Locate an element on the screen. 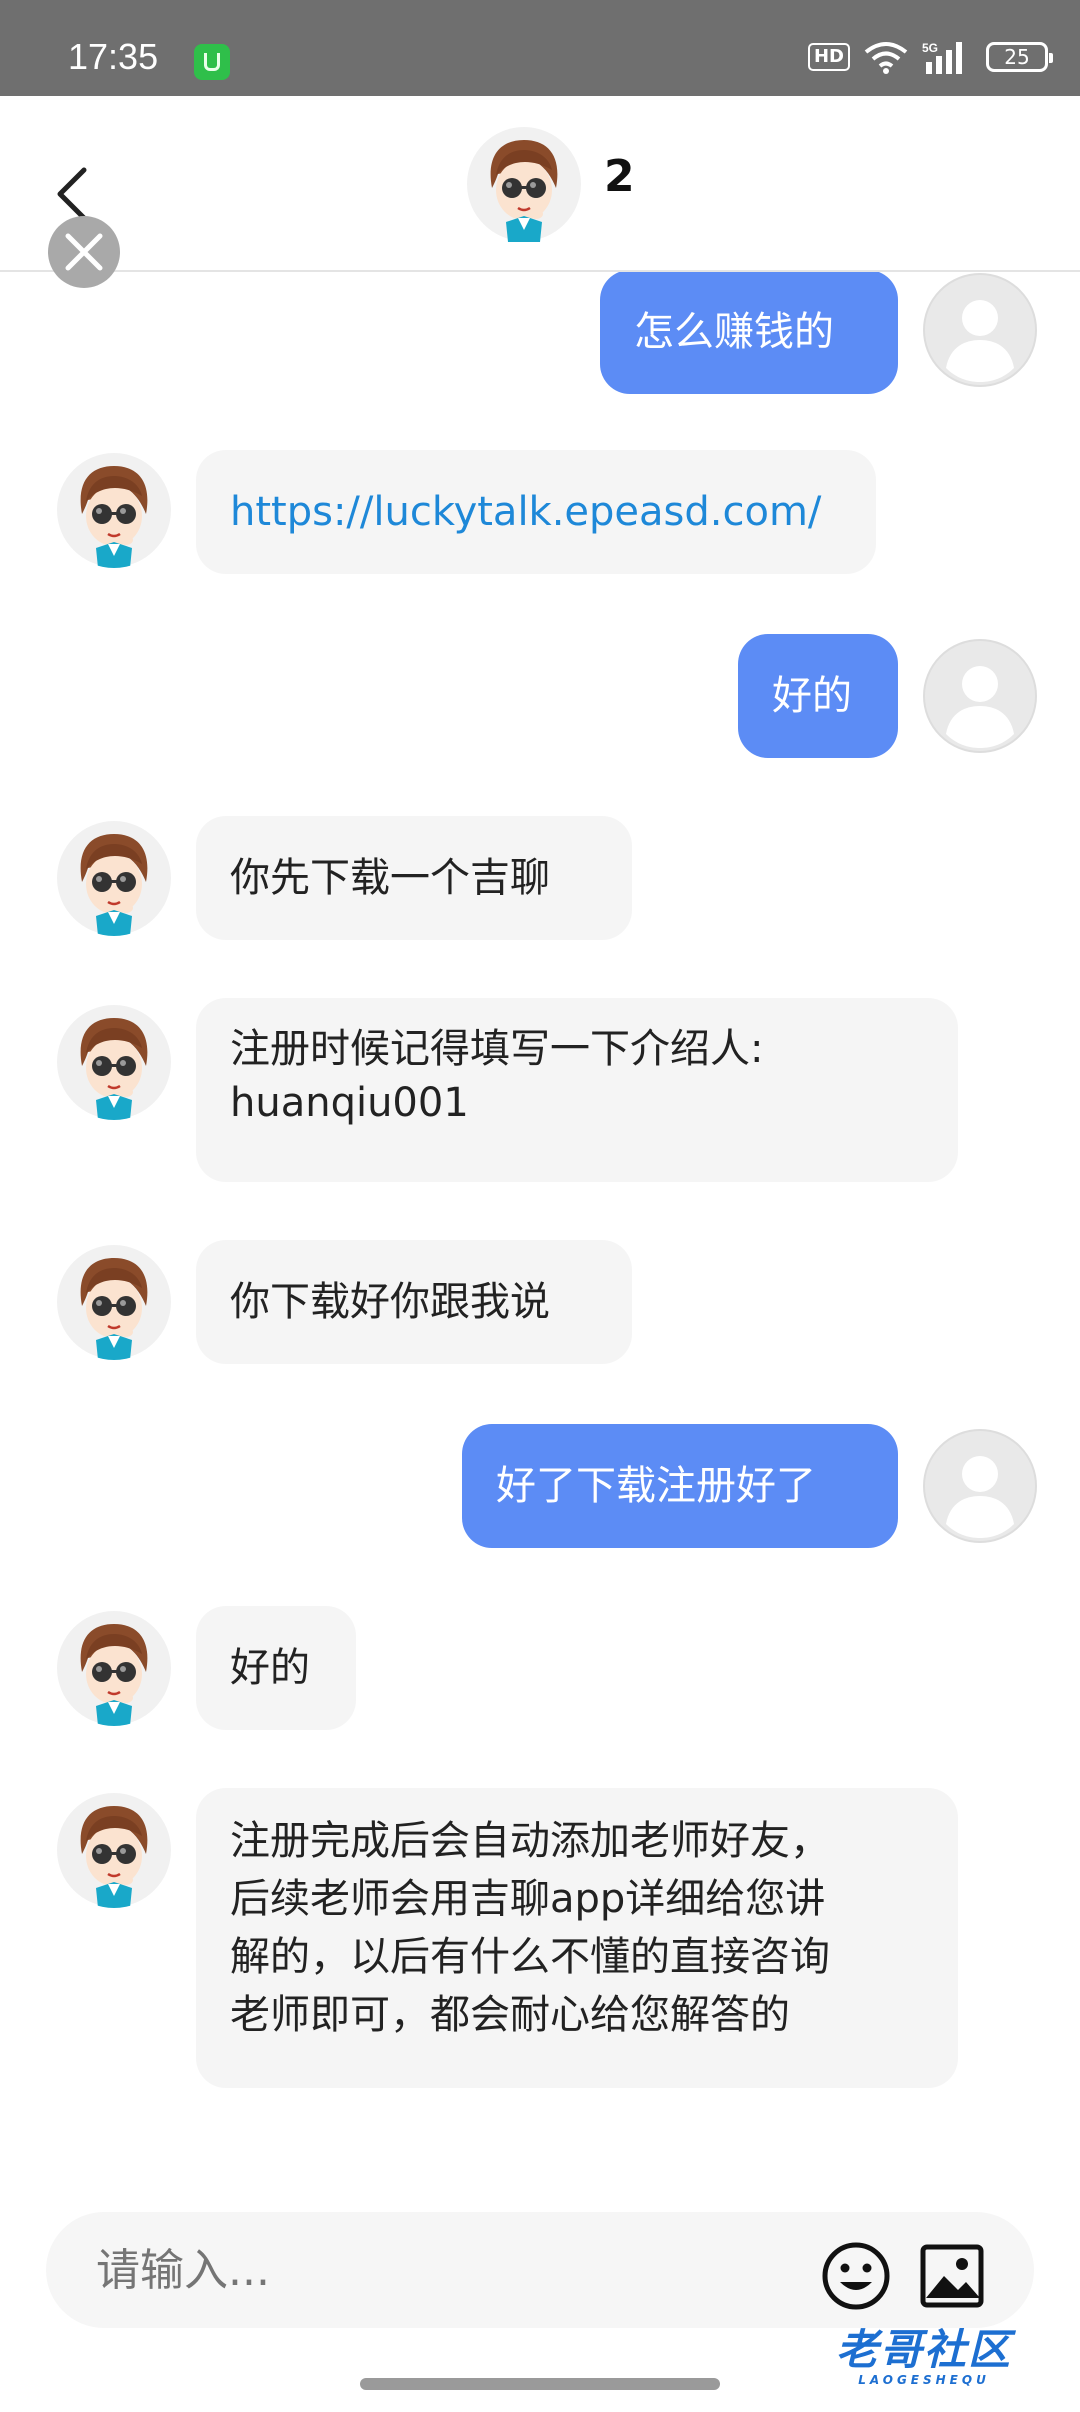  status-bar: 17:35 HD 5G 25 is located at coordinates (540, 48).